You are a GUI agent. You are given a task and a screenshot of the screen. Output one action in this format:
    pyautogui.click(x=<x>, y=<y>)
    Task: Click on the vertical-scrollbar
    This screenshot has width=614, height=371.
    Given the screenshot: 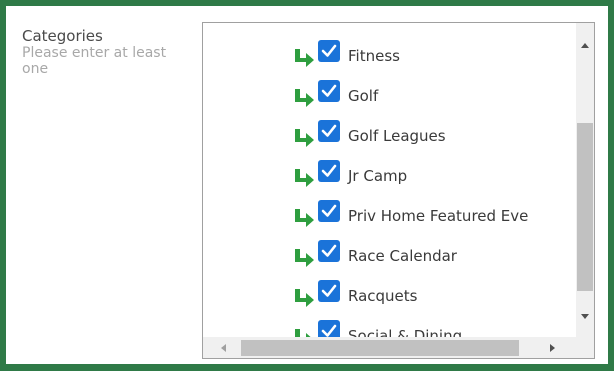 What is the action you would take?
    pyautogui.click(x=585, y=180)
    